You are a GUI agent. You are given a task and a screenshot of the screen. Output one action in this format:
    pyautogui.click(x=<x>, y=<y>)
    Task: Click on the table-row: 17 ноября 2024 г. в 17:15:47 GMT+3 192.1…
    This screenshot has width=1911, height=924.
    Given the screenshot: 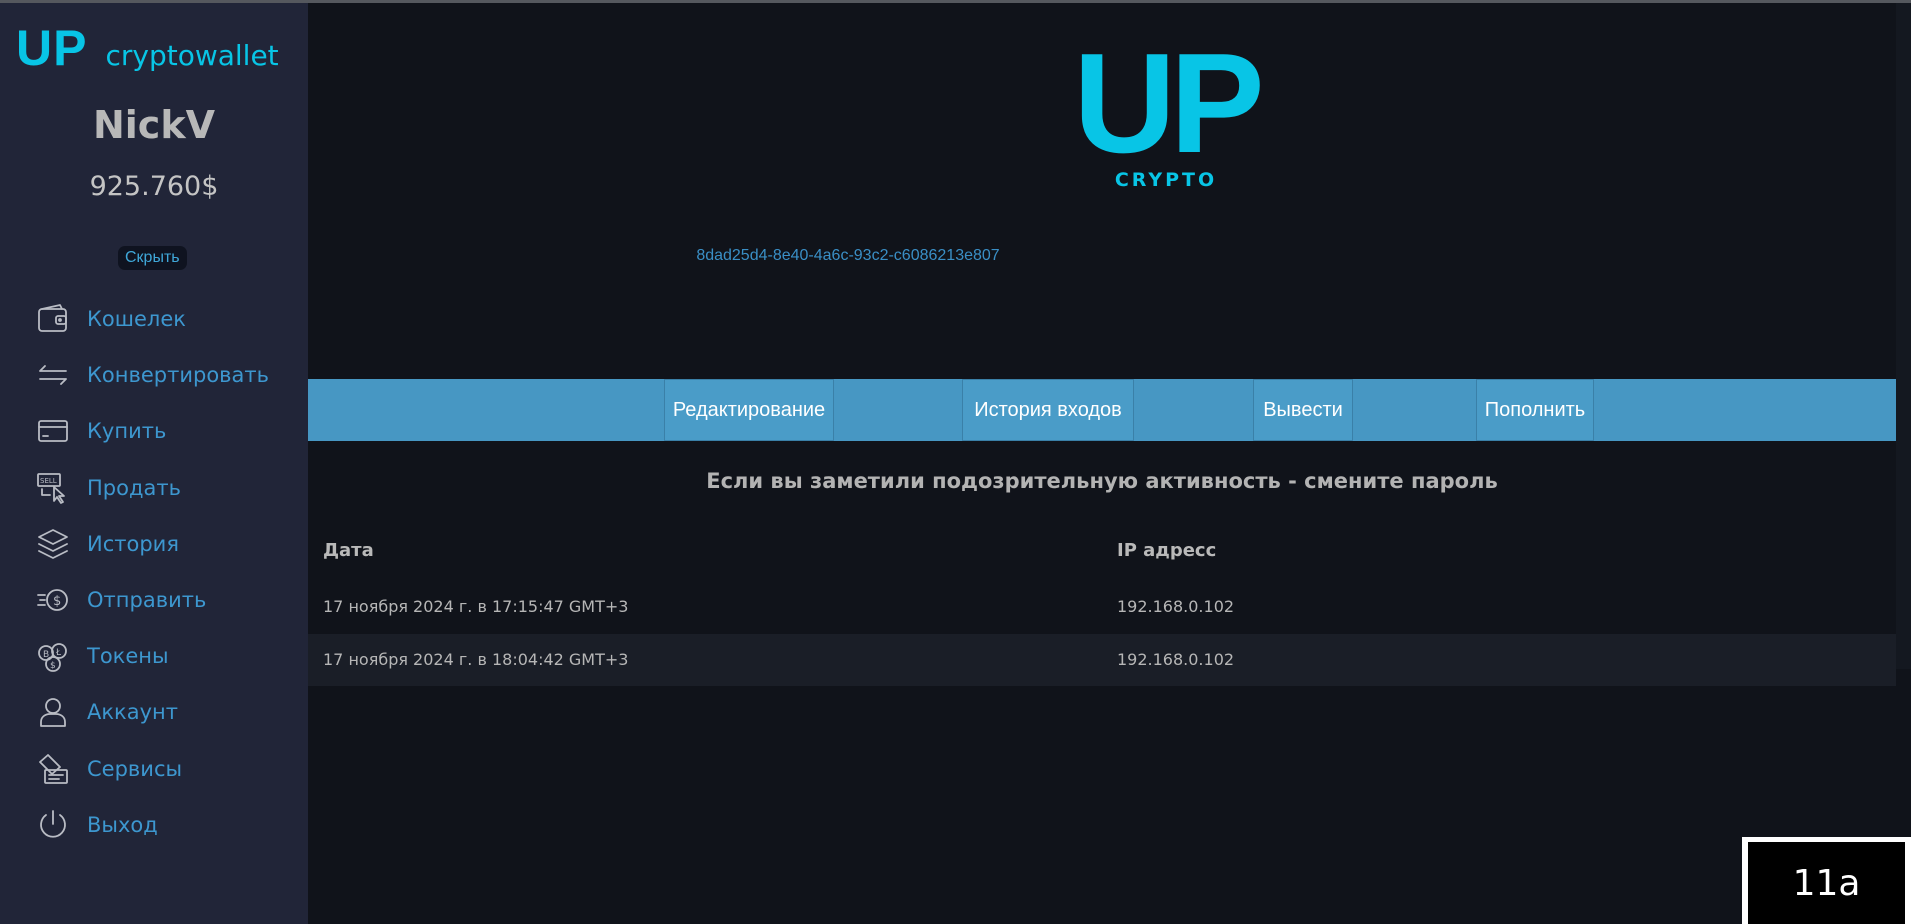 What is the action you would take?
    pyautogui.click(x=1102, y=607)
    